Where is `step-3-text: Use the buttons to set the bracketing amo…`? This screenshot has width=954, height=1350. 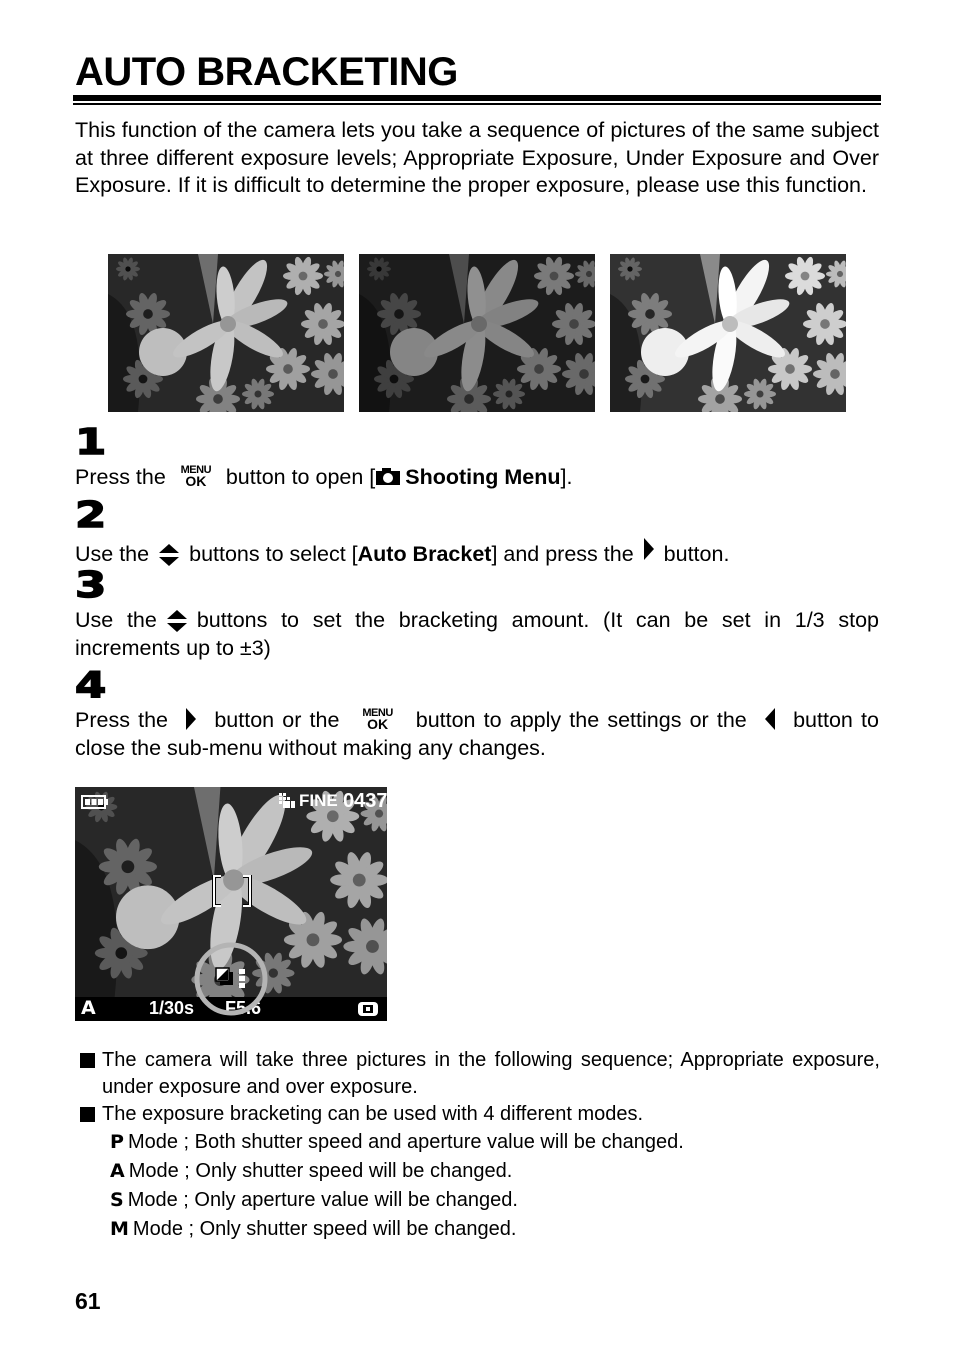
step-3-text: Use the buttons to set the bracketing amo… is located at coordinates (477, 634).